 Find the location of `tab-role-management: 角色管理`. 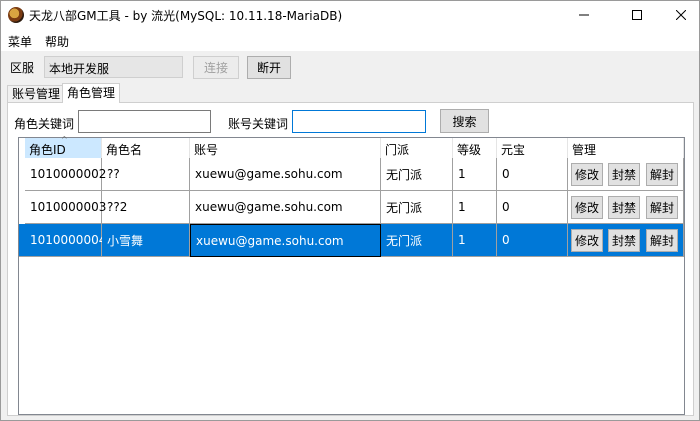

tab-role-management: 角色管理 is located at coordinates (91, 93).